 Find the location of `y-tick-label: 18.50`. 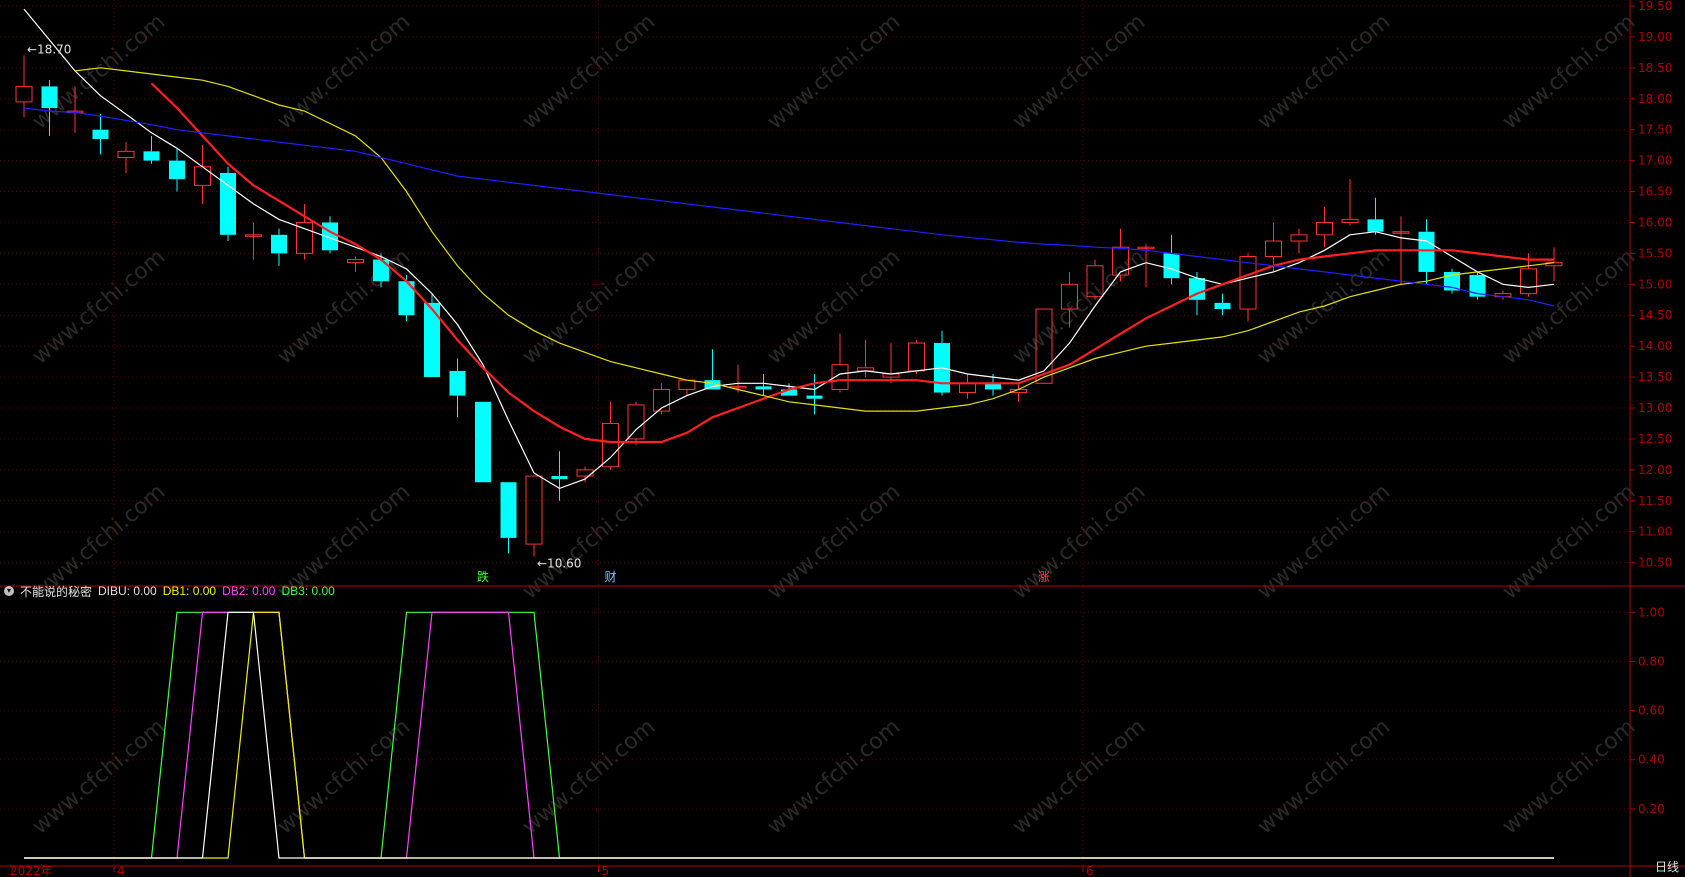

y-tick-label: 18.50 is located at coordinates (1655, 68).